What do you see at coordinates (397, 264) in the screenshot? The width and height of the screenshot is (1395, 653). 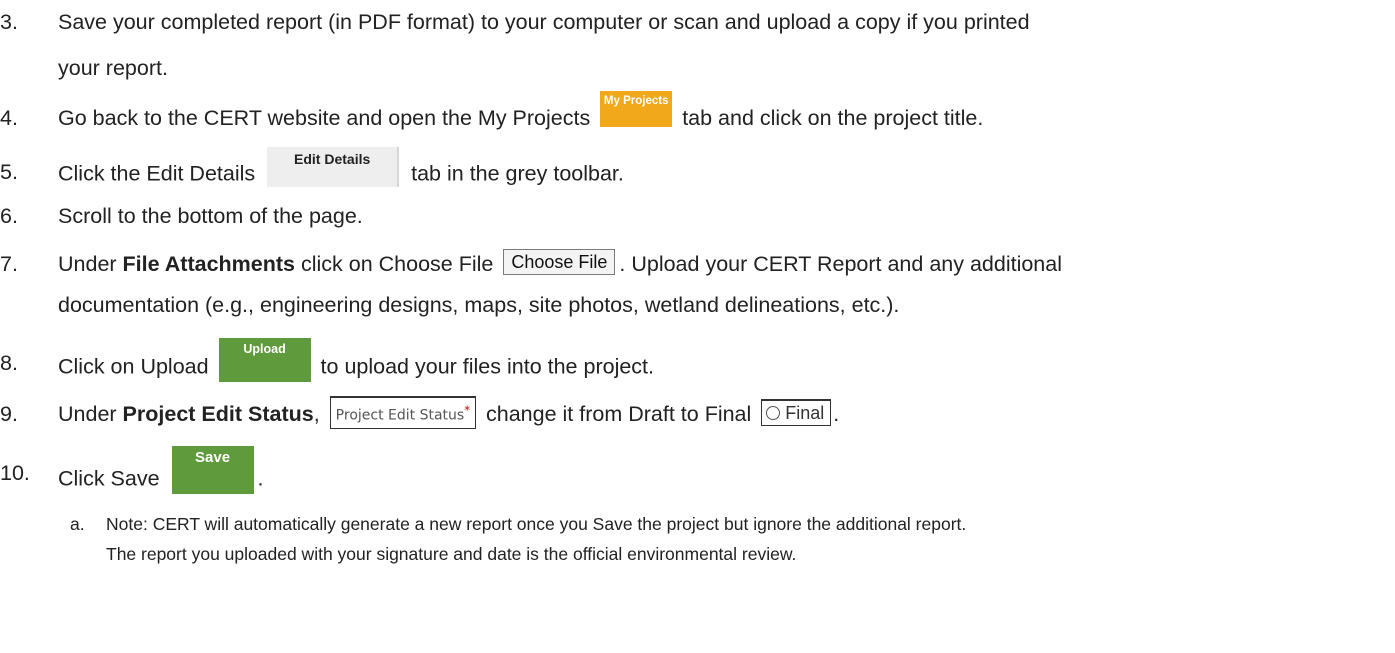 I see `step-text-mid: click on Choose File` at bounding box center [397, 264].